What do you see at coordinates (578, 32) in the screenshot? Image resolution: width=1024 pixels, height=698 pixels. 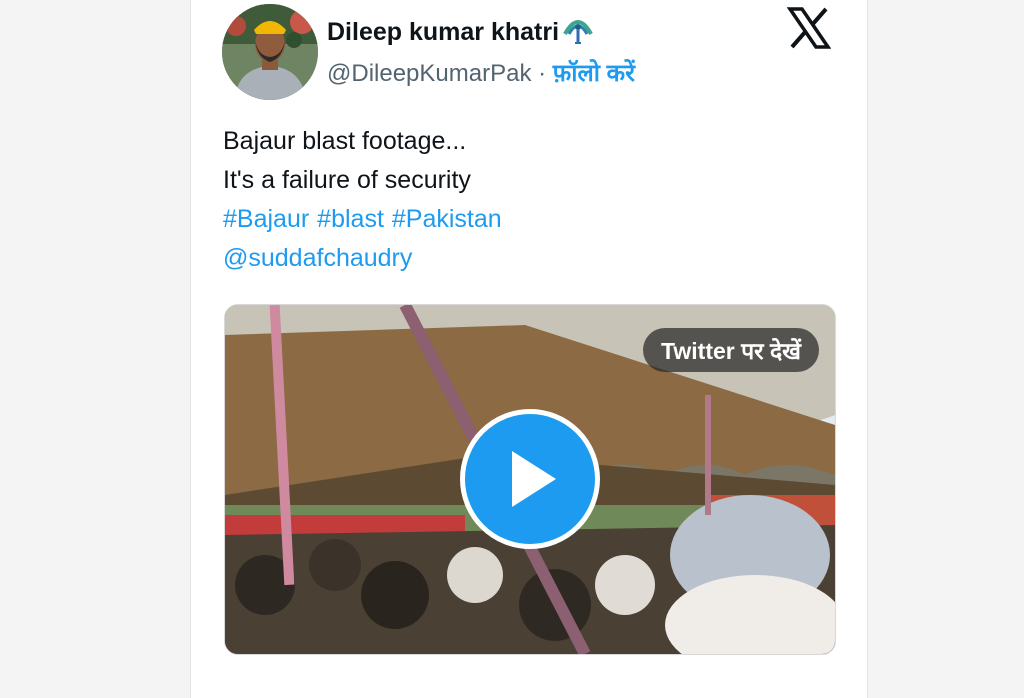 I see `peacock-emoji-icon` at bounding box center [578, 32].